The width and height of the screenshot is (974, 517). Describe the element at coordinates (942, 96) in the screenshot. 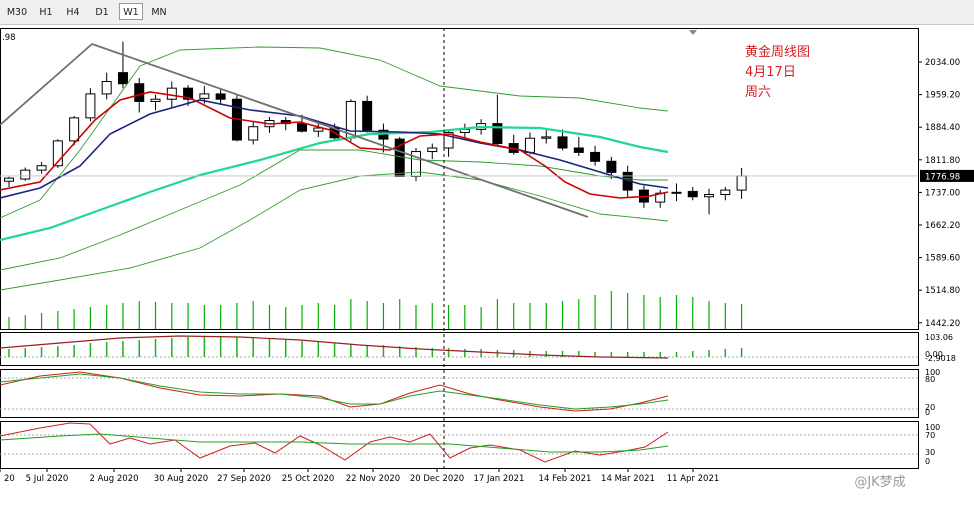

I see `y-tick-label: 1959.20` at that location.